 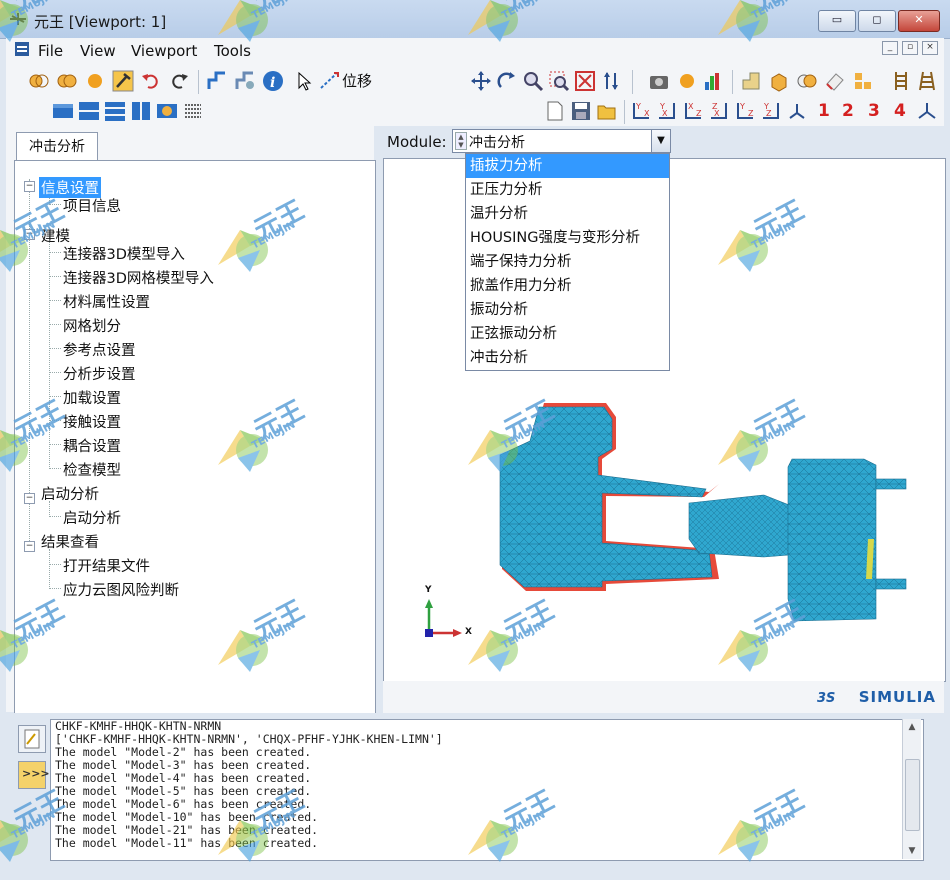 I want to click on dropdown-option: 插拔力分析, so click(x=567, y=166).